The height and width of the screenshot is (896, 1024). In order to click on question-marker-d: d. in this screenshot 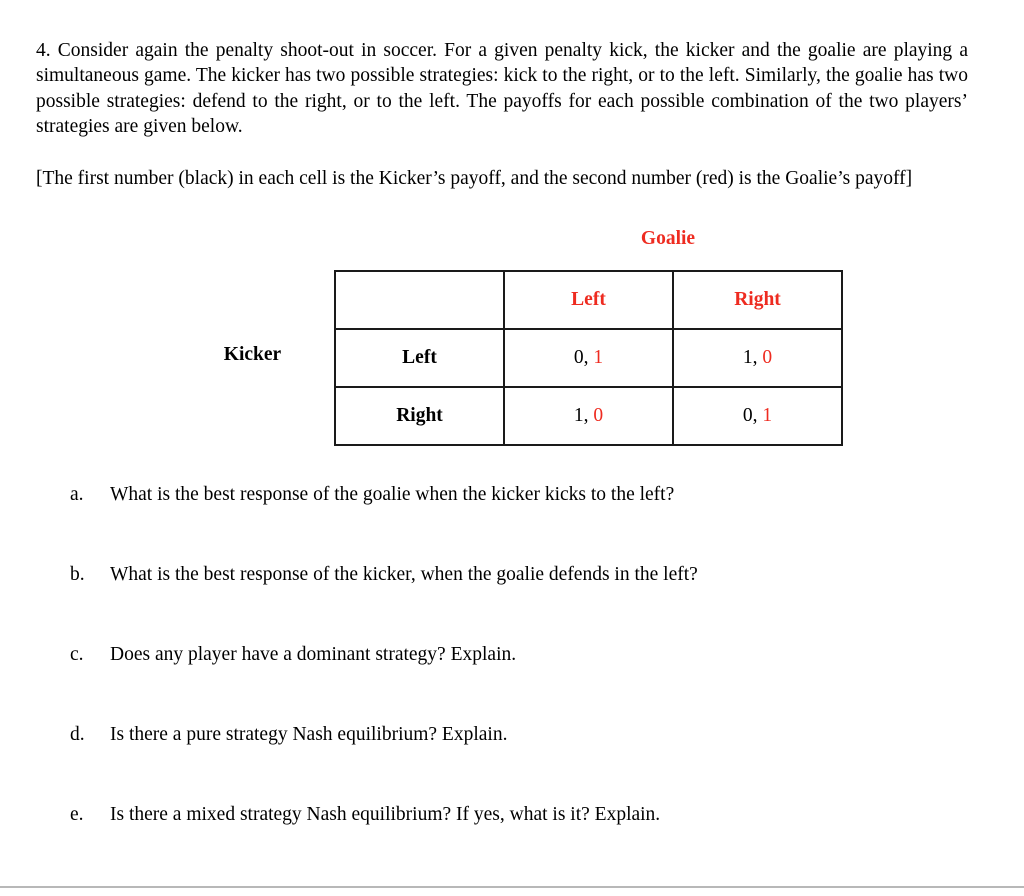, I will do `click(77, 734)`.